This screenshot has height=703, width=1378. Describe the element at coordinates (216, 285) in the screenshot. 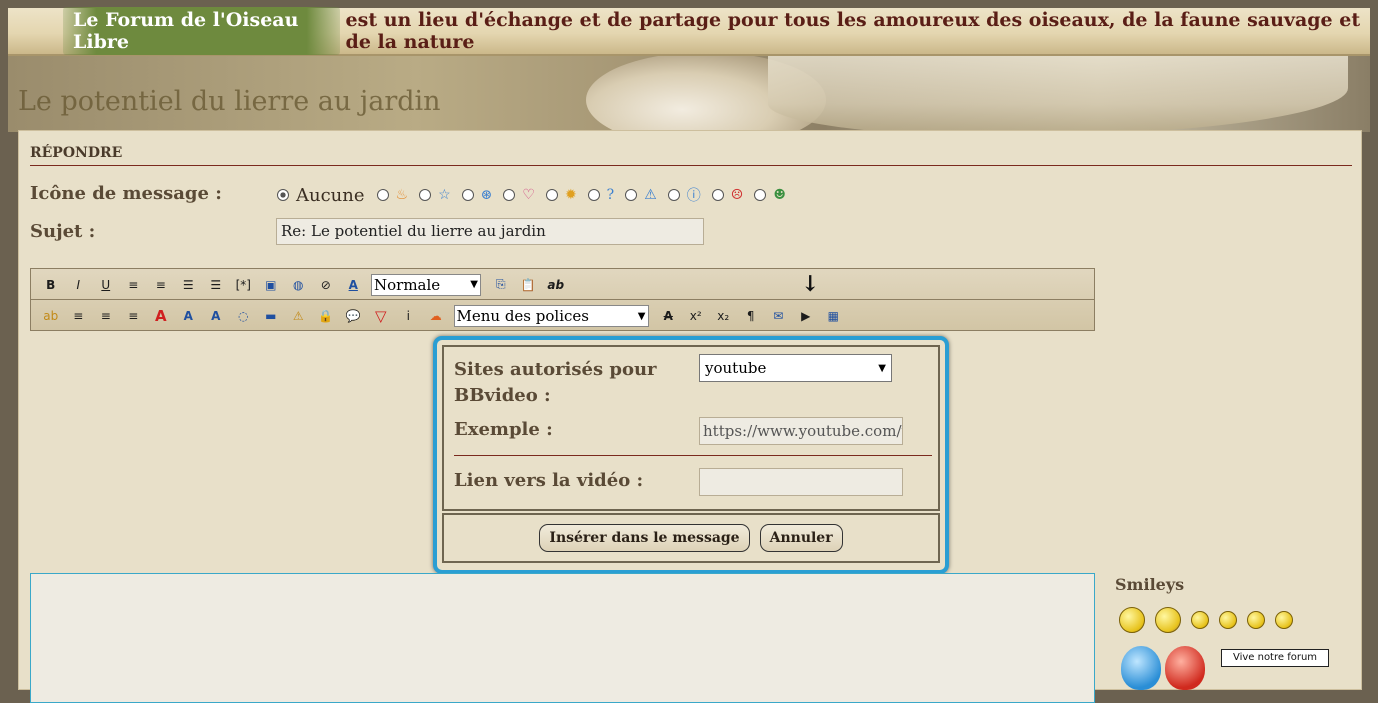

I see `numbered-list-button: ☰` at that location.